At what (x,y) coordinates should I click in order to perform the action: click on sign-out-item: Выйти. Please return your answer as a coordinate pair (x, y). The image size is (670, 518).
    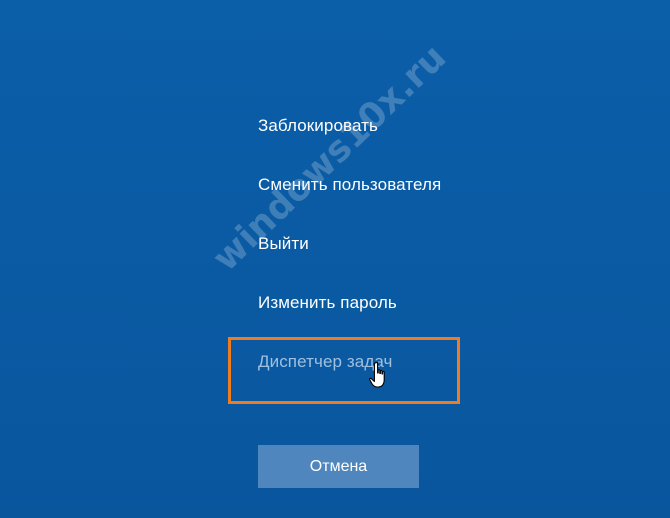
    Looking at the image, I should click on (408, 253).